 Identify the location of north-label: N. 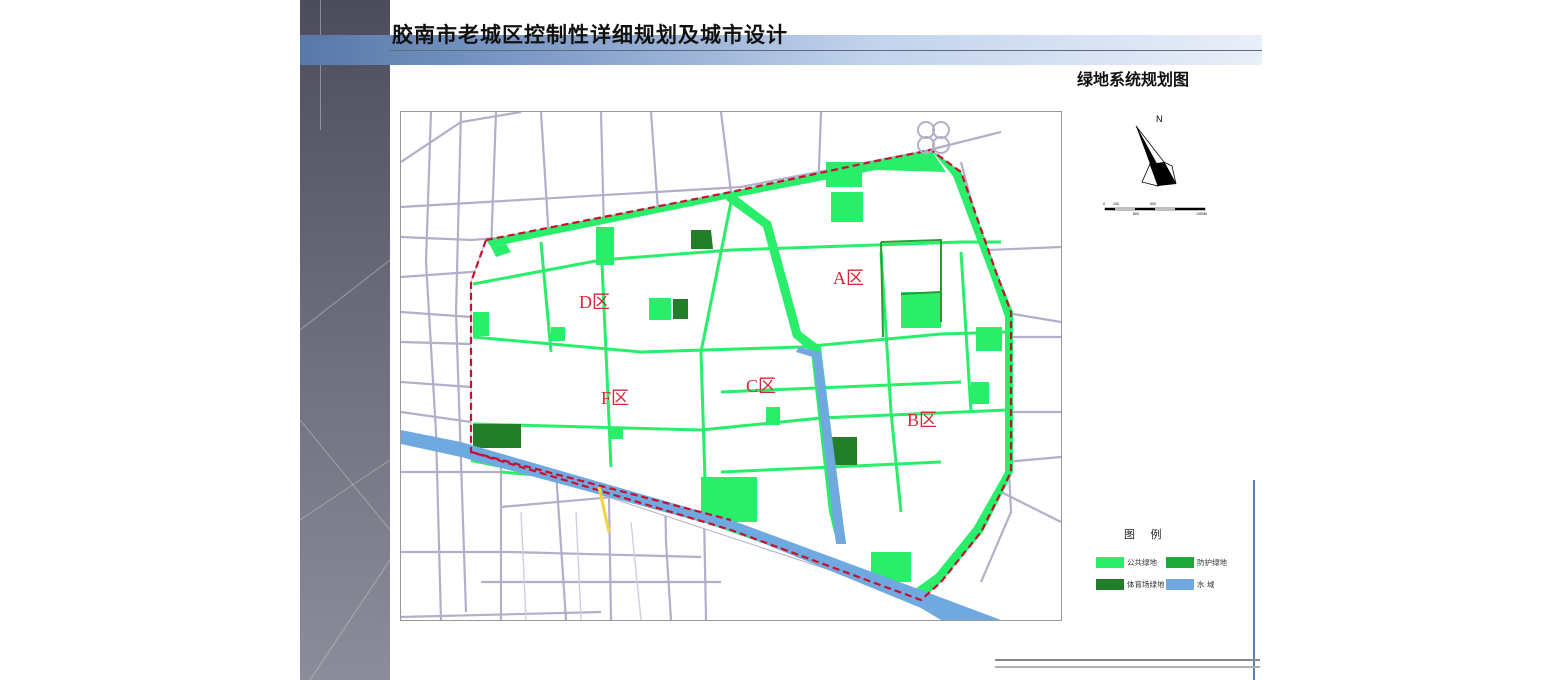
(1159, 119).